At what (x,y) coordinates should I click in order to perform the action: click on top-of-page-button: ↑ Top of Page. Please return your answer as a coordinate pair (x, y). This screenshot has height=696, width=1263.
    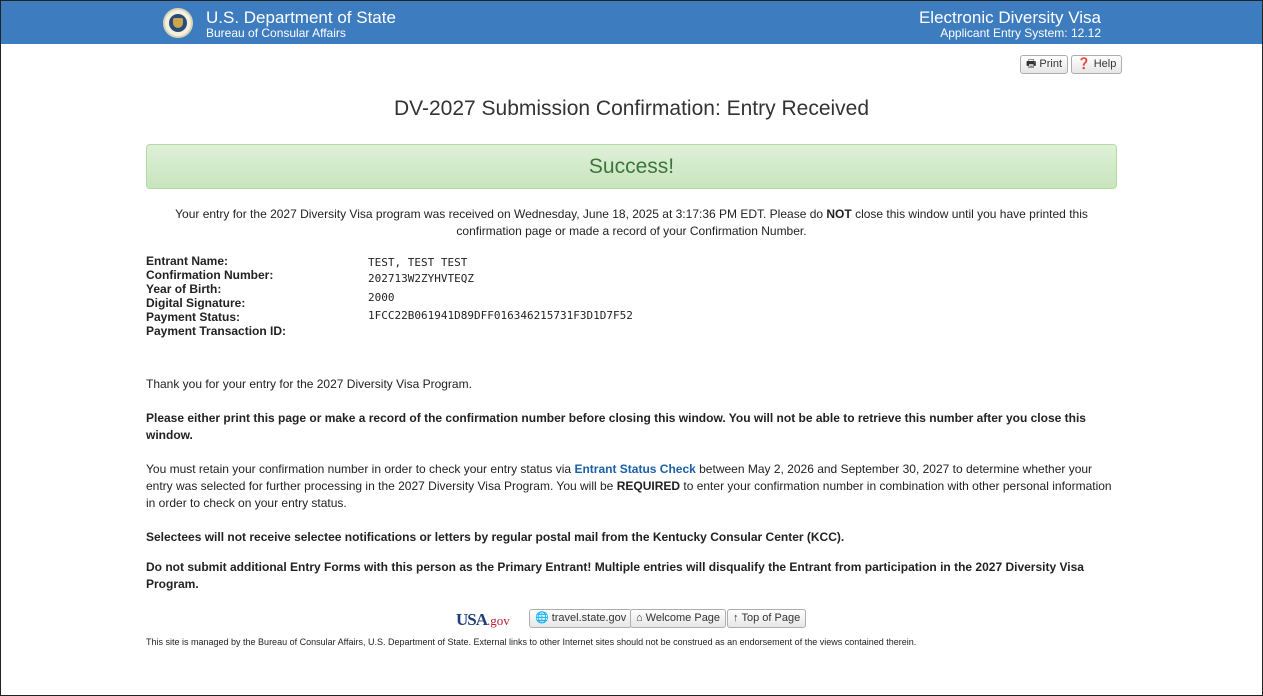
    Looking at the image, I should click on (767, 618).